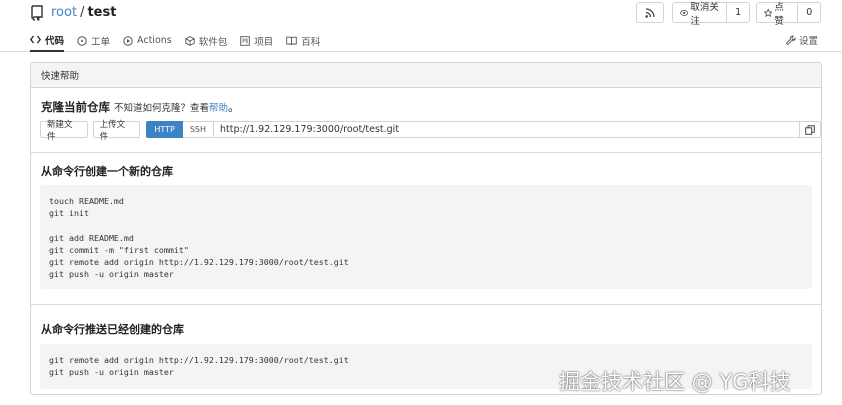  I want to click on tab-settings: 设置, so click(802, 39).